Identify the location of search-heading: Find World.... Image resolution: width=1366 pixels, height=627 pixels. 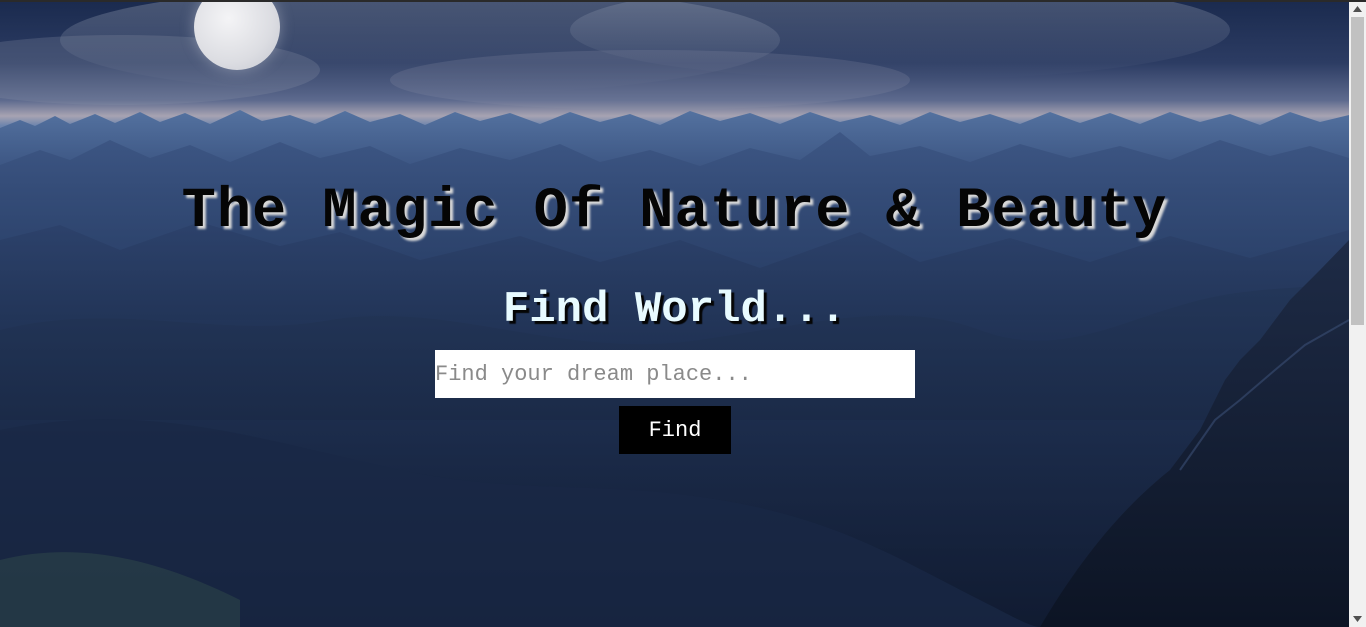
(674, 310).